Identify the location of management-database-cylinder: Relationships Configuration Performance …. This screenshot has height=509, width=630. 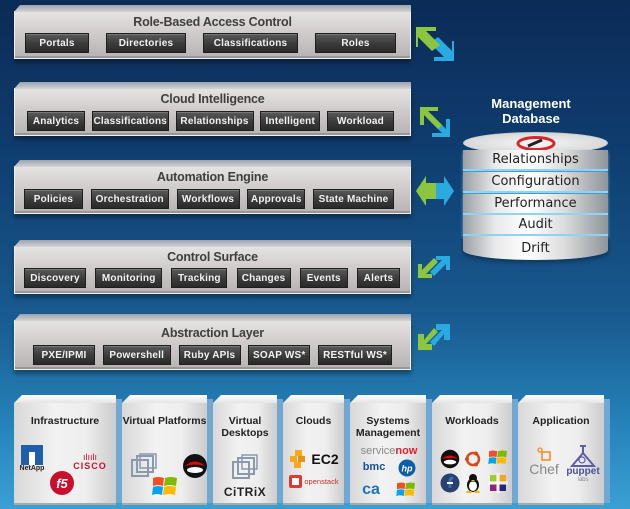
(535, 196).